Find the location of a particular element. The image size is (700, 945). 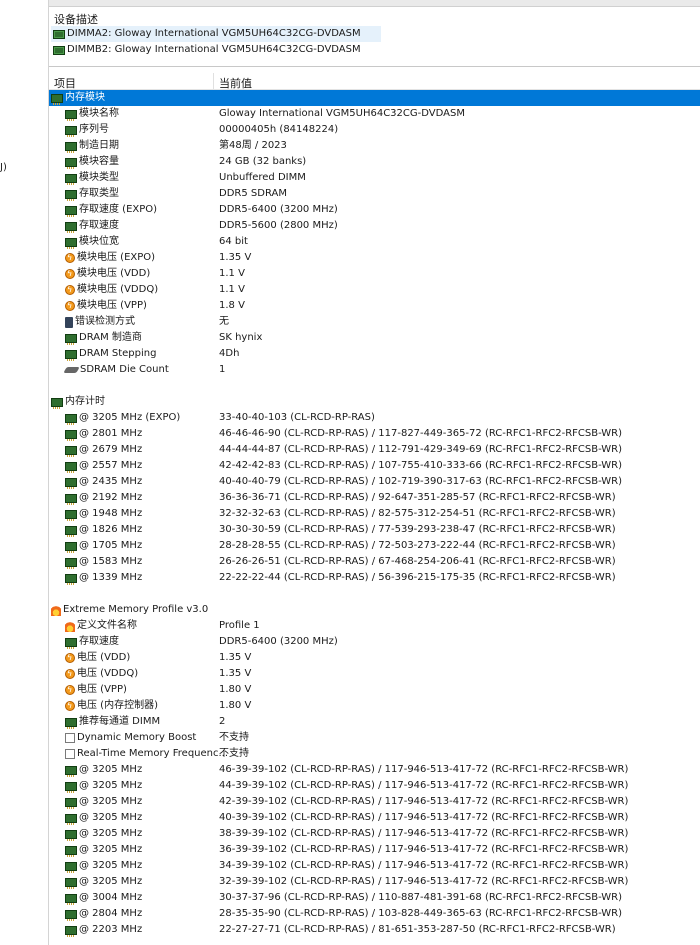

property-value: 1.1 V is located at coordinates (232, 273).